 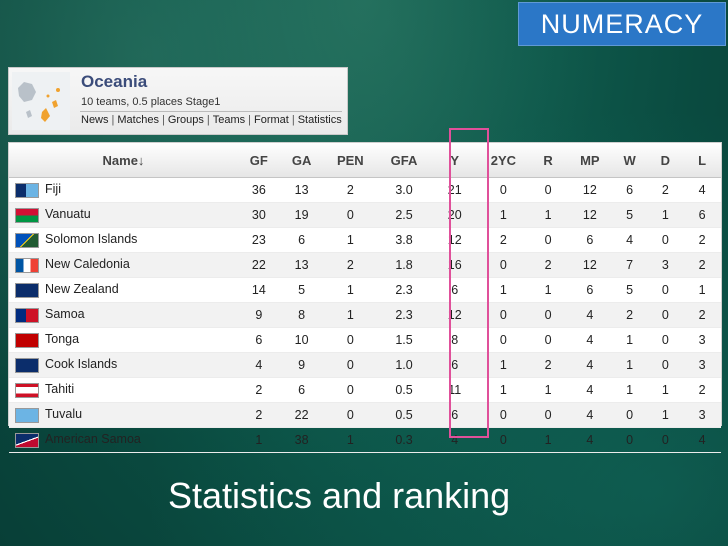 I want to click on nav-matches-link: Matches, so click(x=138, y=120).